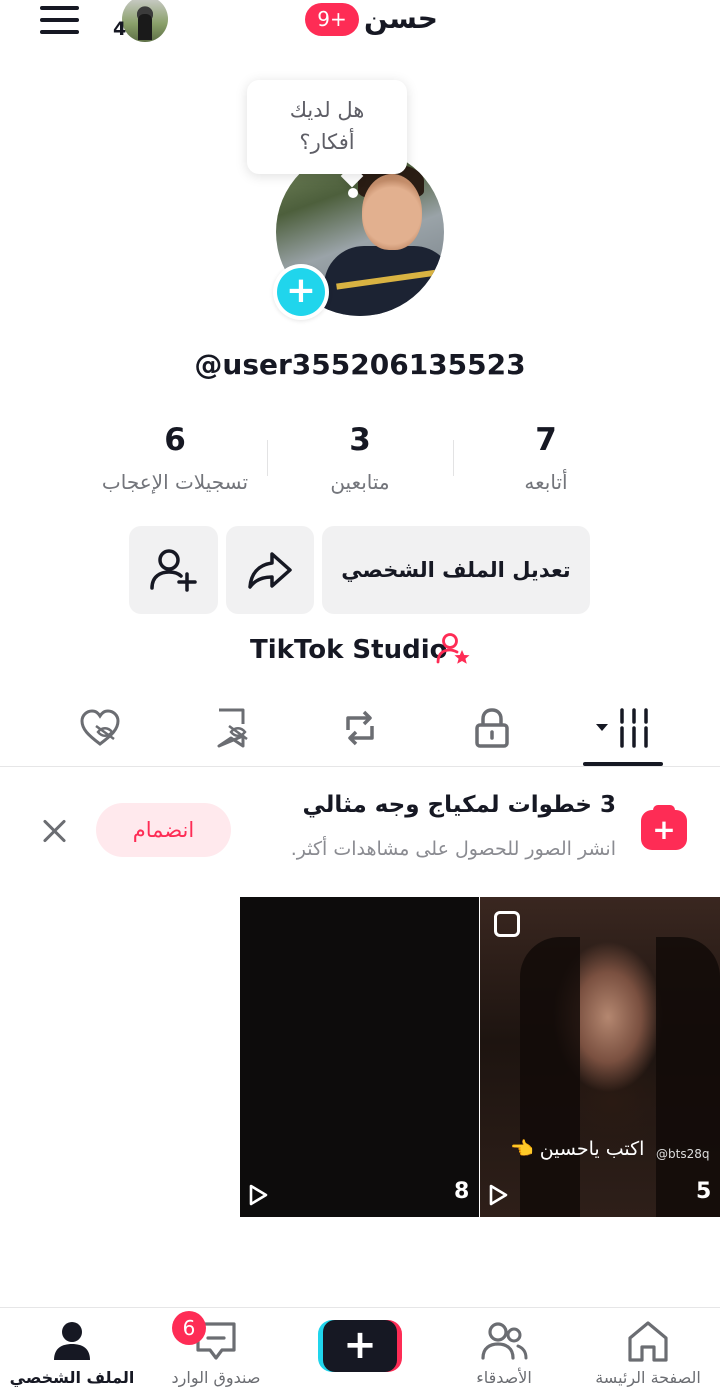 Image resolution: width=720 pixels, height=1388 pixels. What do you see at coordinates (348, 650) in the screenshot?
I see `tiktok-studio-link: TikTok Studio` at bounding box center [348, 650].